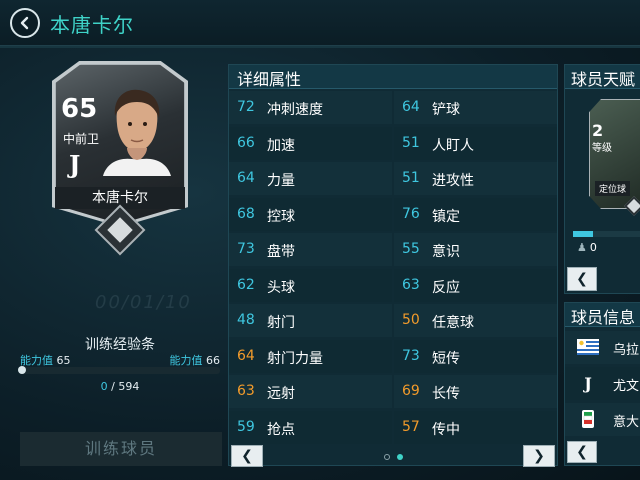  What do you see at coordinates (602, 383) in the screenshot?
I see `info-row-club: J 尤文` at bounding box center [602, 383].